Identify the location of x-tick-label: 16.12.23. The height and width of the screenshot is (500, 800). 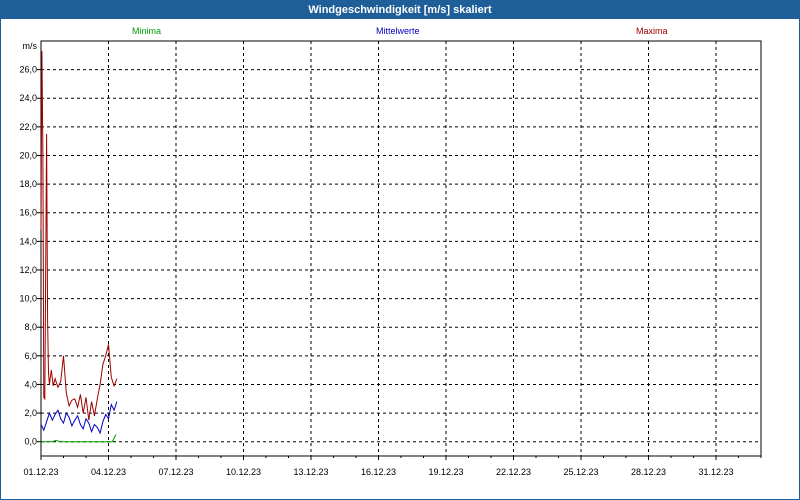
(378, 472).